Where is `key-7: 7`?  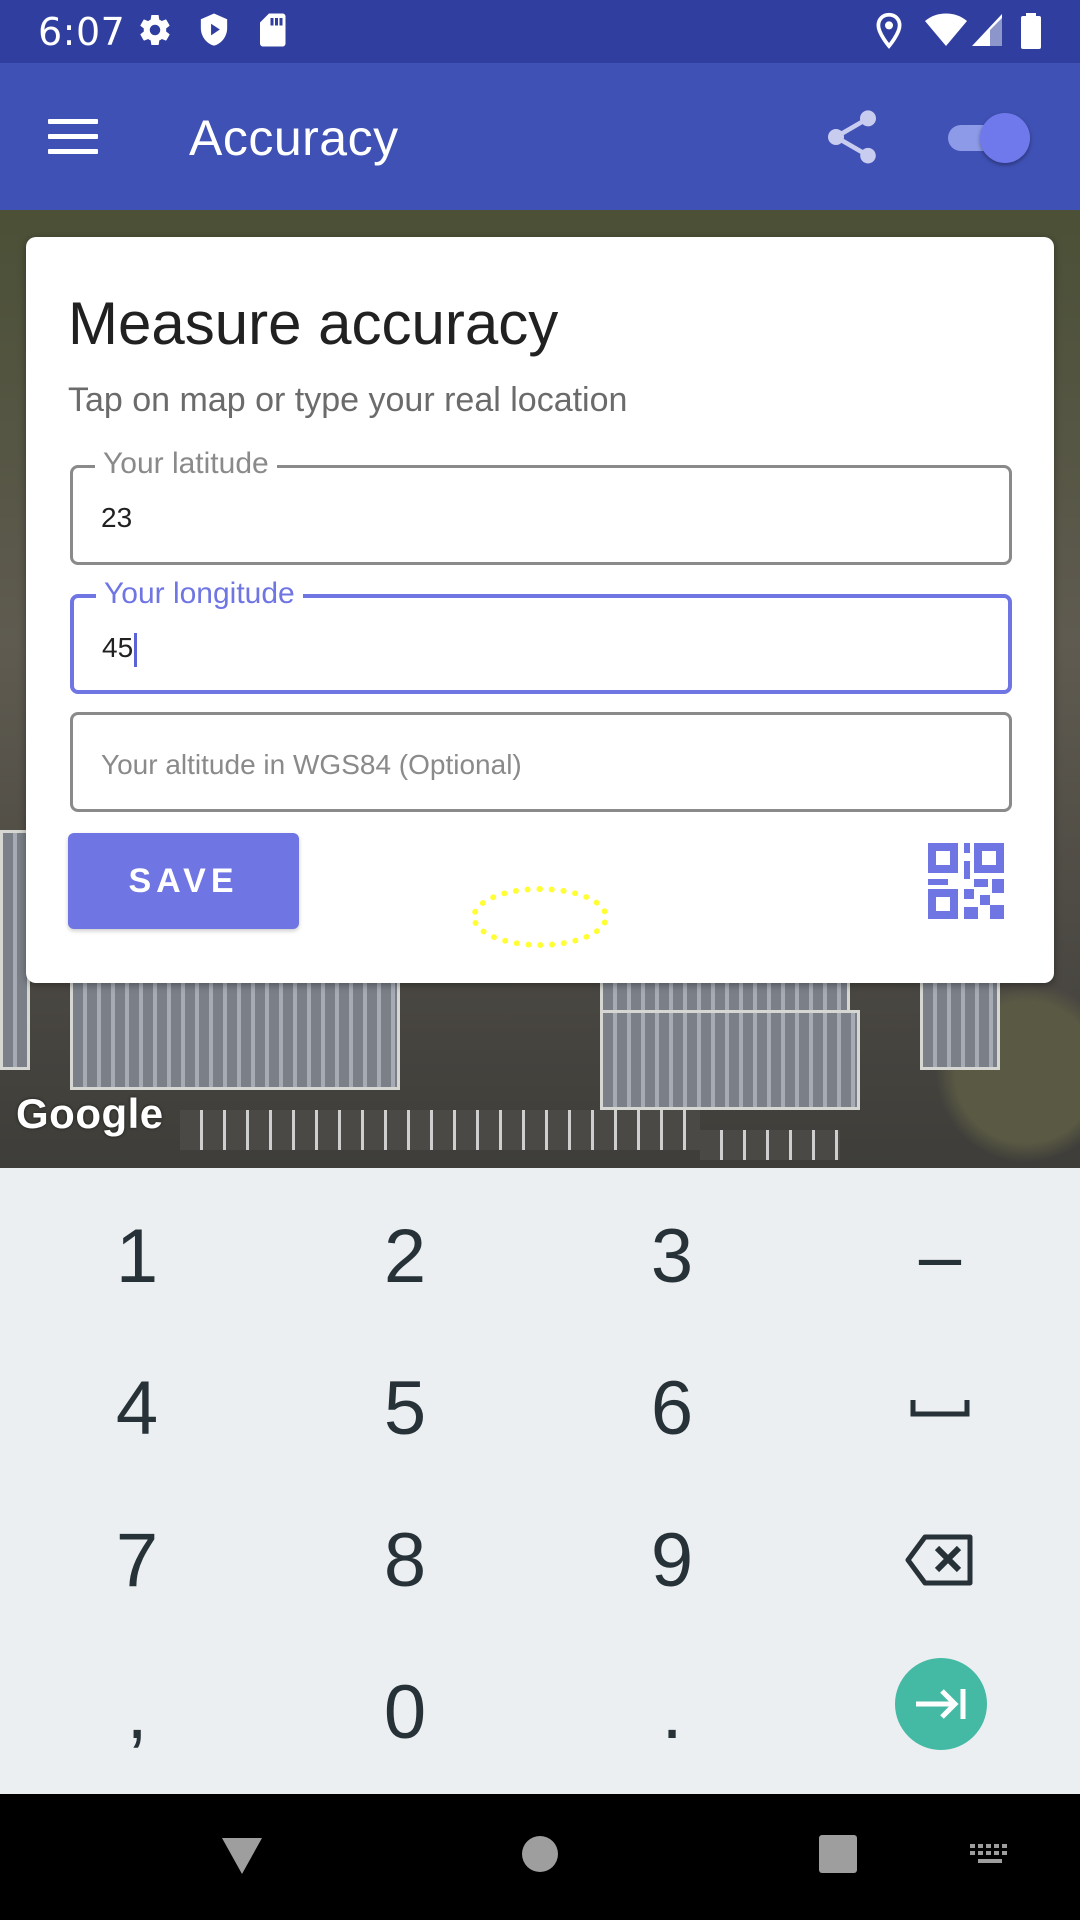 key-7: 7 is located at coordinates (137, 1560).